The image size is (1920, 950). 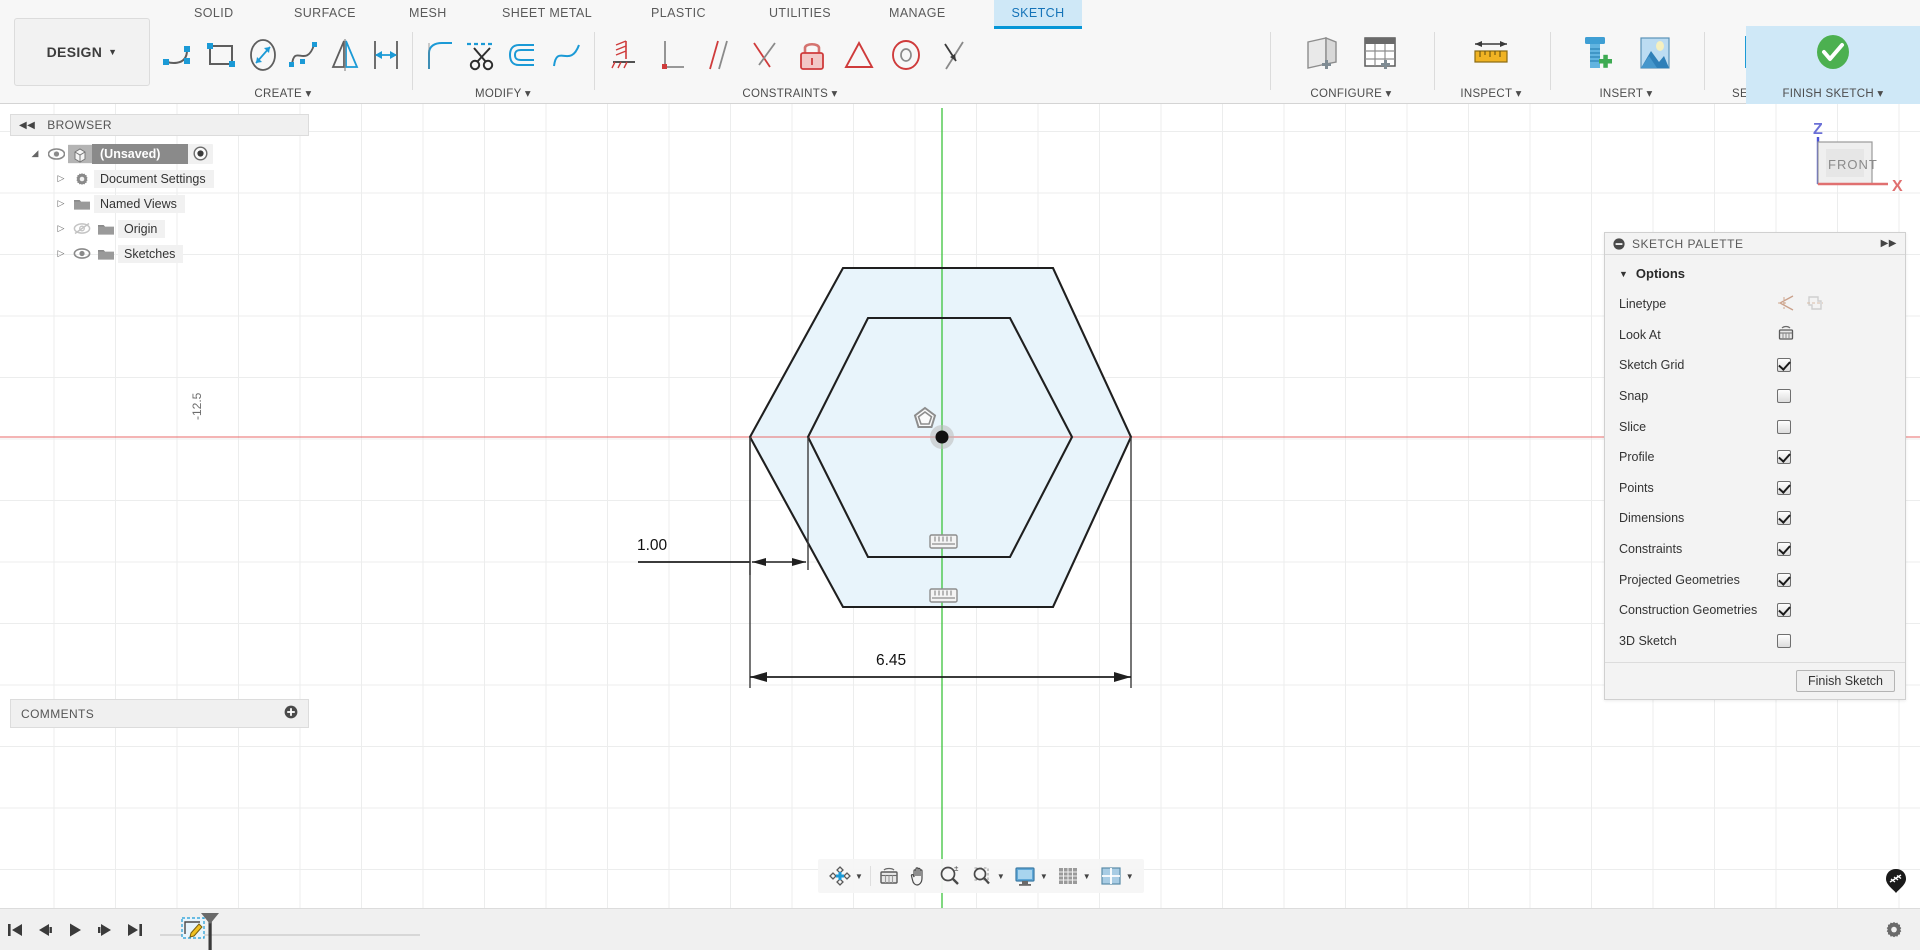 I want to click on eye-hidden-icon, so click(x=82, y=228).